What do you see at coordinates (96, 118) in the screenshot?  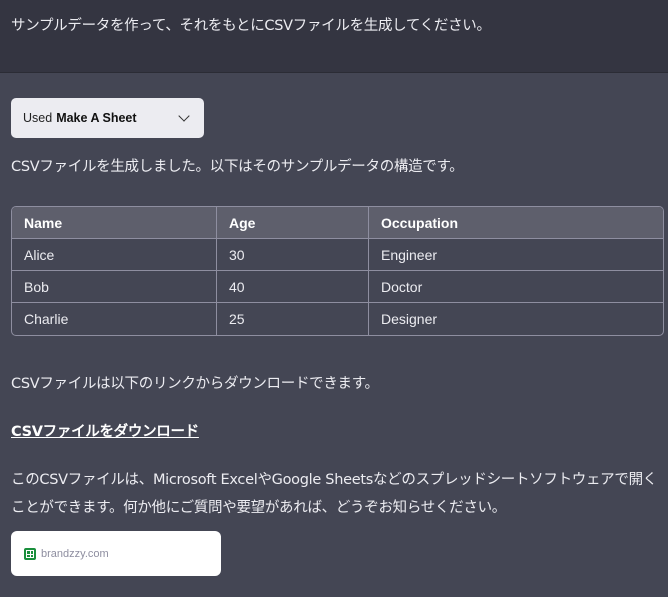 I see `plugin-name: Make A Sheet` at bounding box center [96, 118].